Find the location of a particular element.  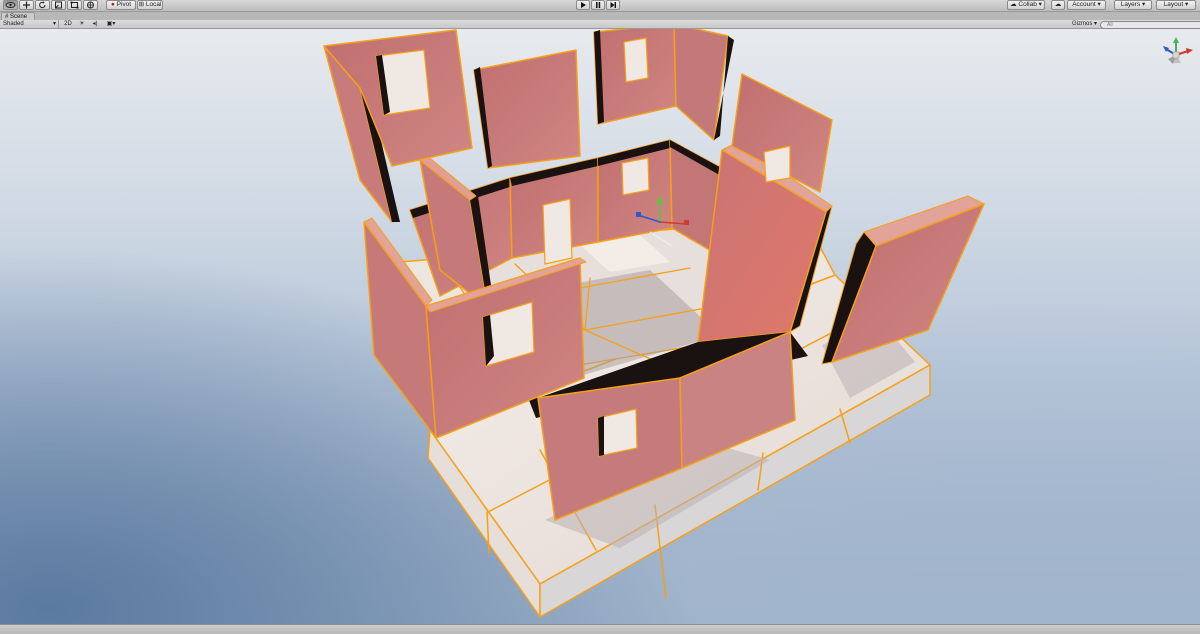

sun-icon: ☀ is located at coordinates (82, 24).